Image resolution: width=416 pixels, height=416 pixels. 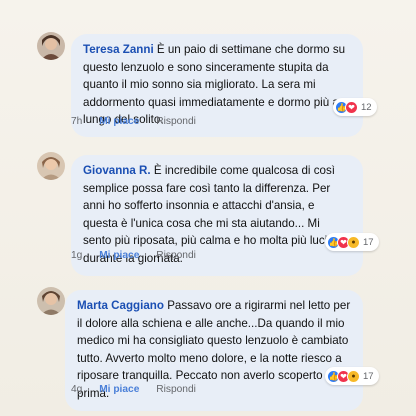 I want to click on comment-actions: 1g Mi piace Rispondi, so click(x=140, y=255).